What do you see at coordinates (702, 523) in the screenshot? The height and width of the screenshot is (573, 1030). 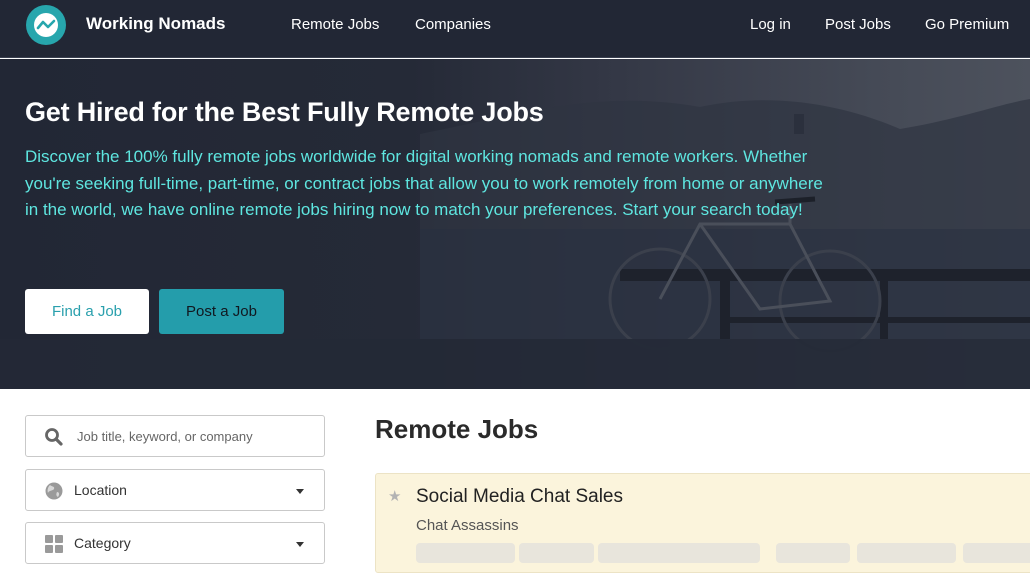 I see `job-list-item: ★ Social Media Chat Sales Chat Assassins` at bounding box center [702, 523].